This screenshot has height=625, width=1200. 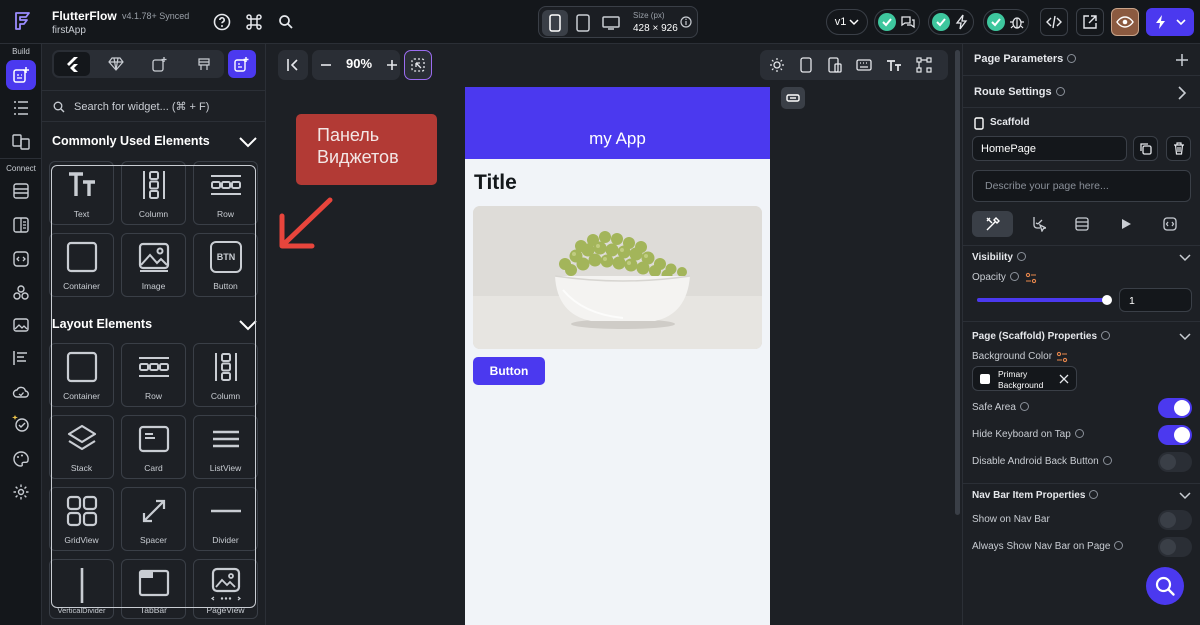 What do you see at coordinates (21, 459) in the screenshot?
I see `theme-settings-icon` at bounding box center [21, 459].